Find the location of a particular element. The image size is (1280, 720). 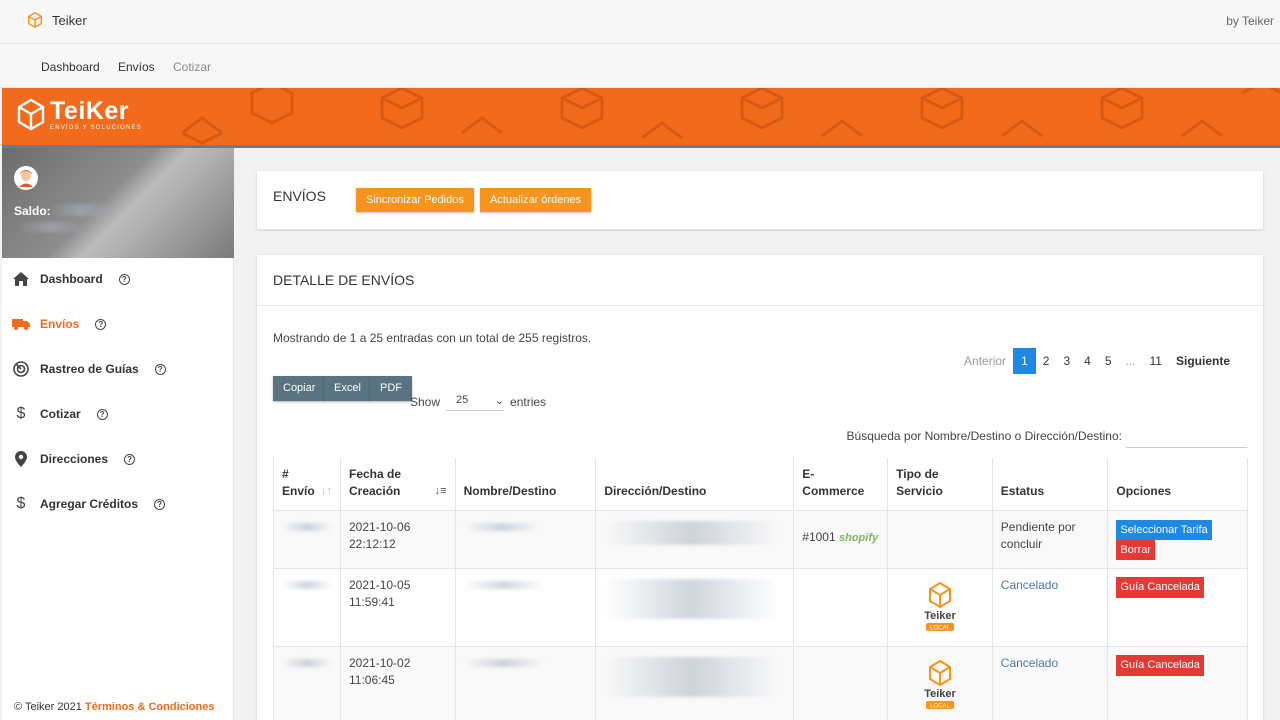

col-ecommerce: E- Commerce is located at coordinates (841, 484).